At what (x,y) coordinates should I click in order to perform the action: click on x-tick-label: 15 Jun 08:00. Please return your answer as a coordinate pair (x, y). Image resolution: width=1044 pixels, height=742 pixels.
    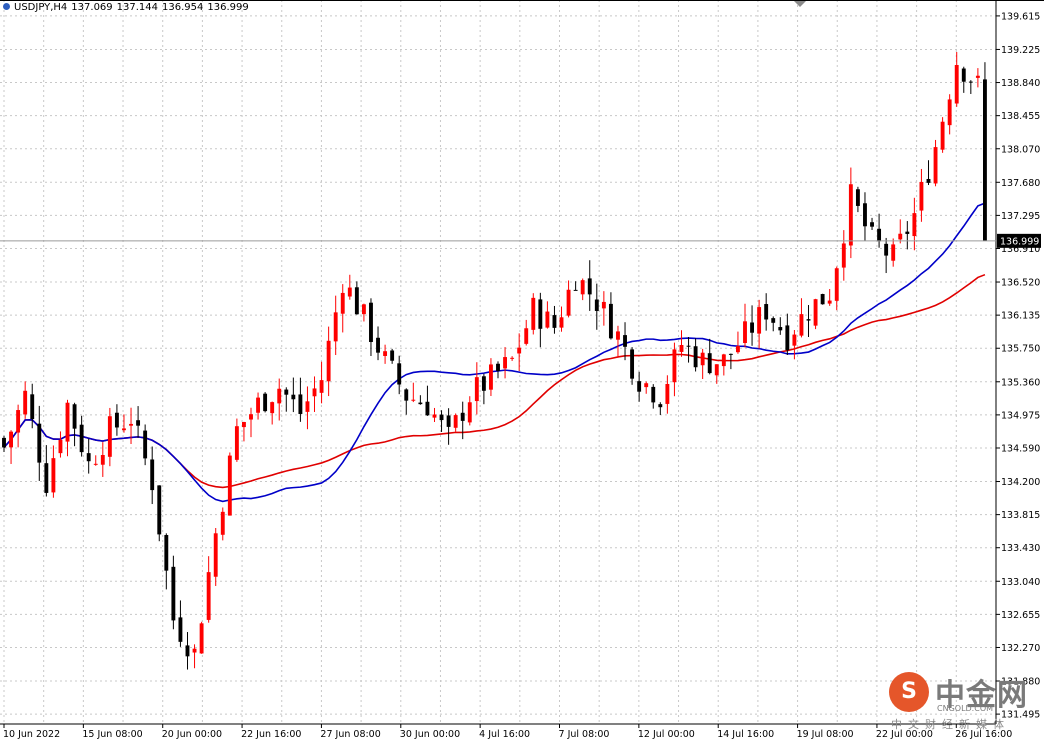
    Looking at the image, I should click on (112, 734).